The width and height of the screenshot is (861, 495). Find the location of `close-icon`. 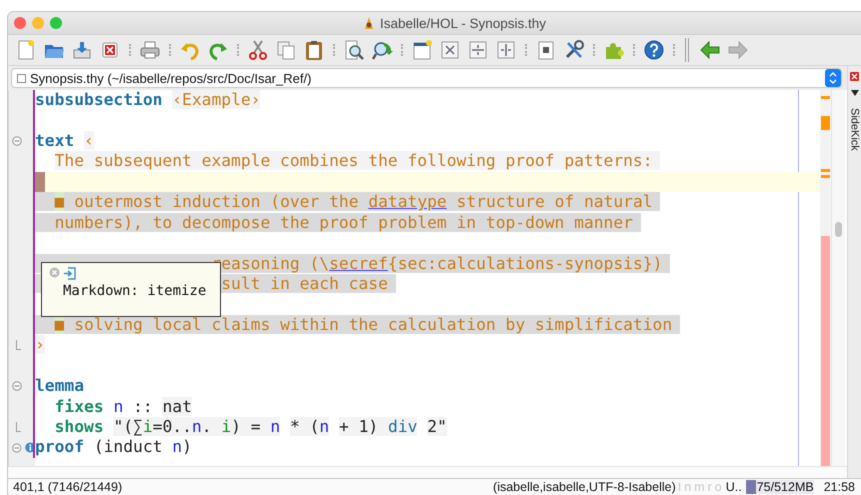

close-icon is located at coordinates (854, 76).